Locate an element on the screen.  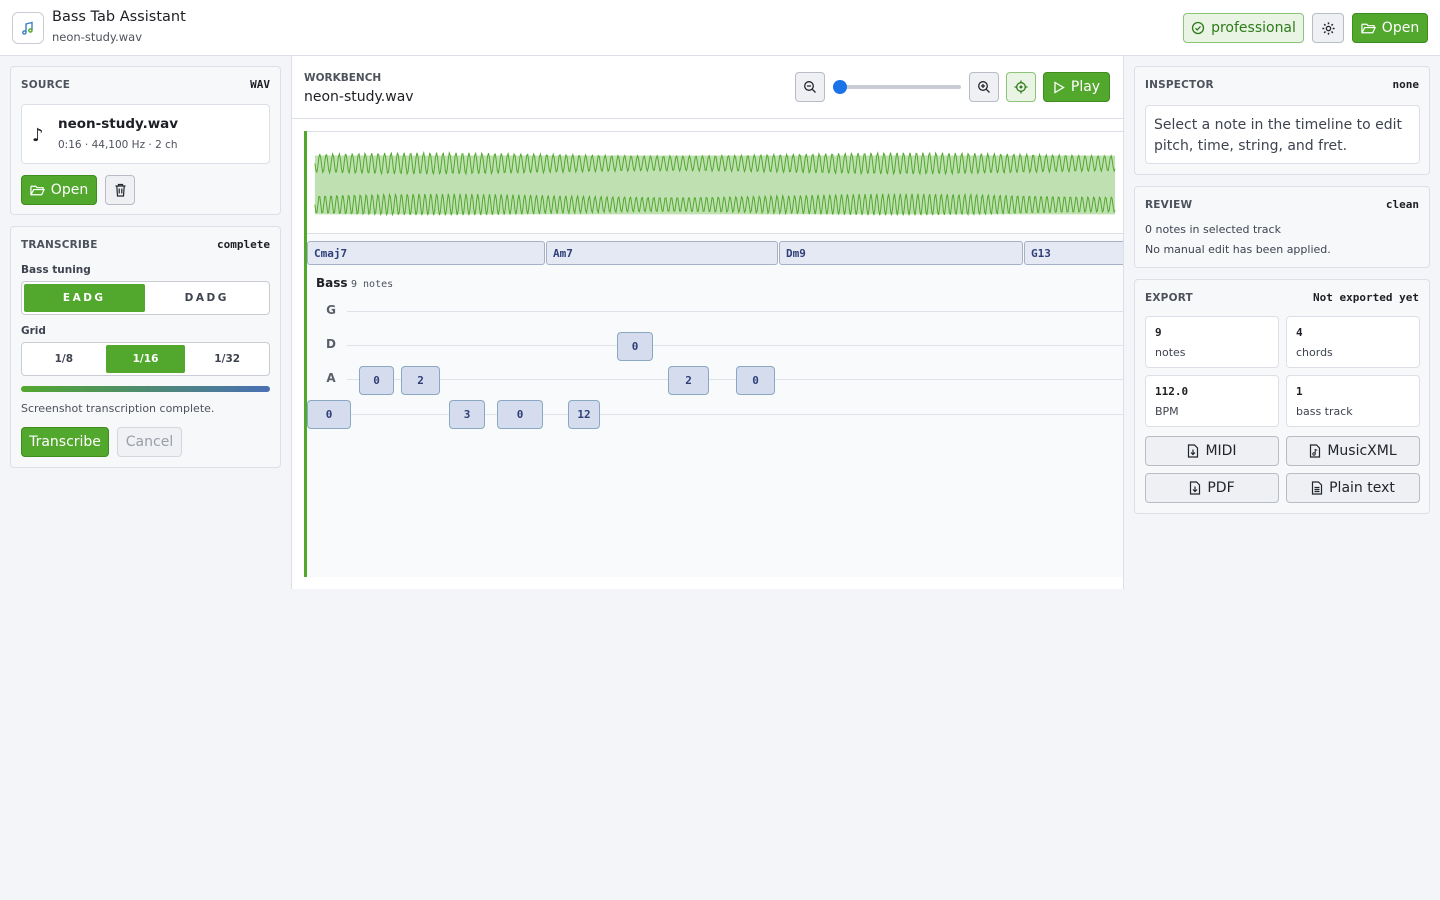
grid-option-1-32: 1/32 is located at coordinates (227, 359).